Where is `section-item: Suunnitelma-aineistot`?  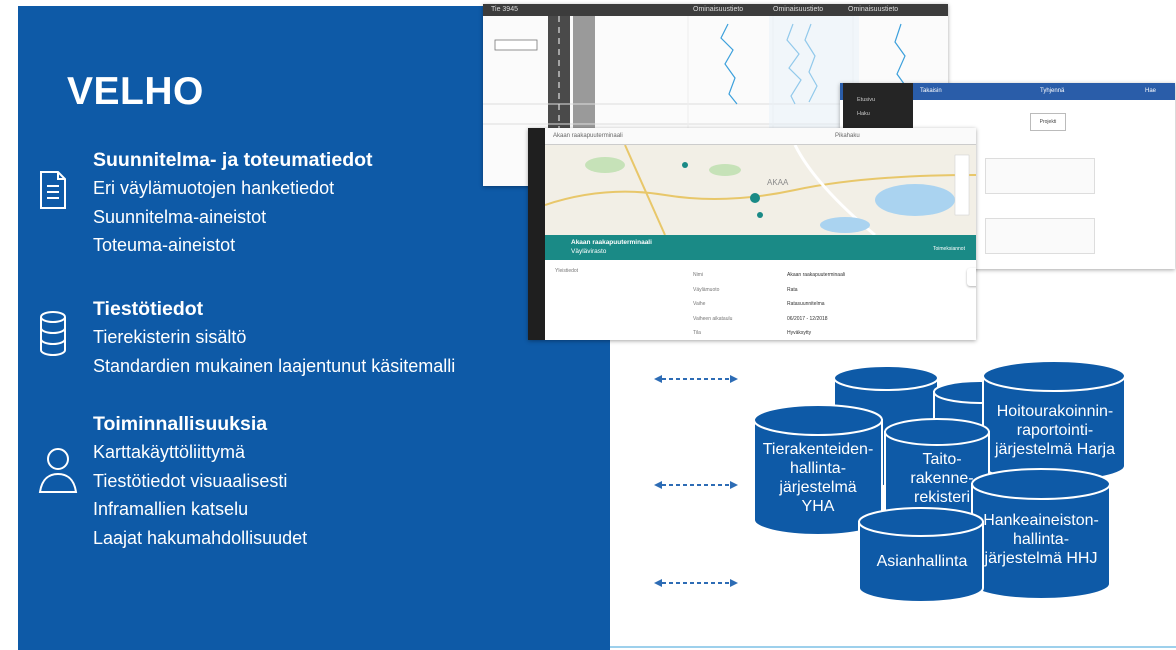
section-item: Suunnitelma-aineistot is located at coordinates (180, 216).